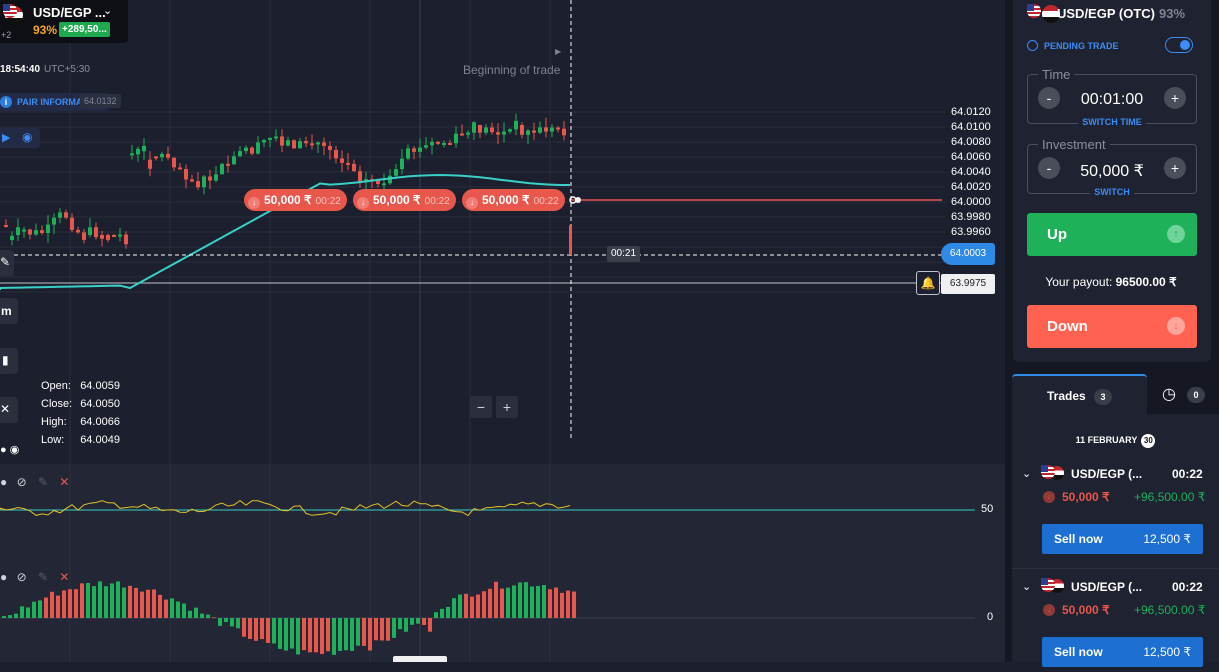 This screenshot has width=1219, height=672. What do you see at coordinates (1112, 234) in the screenshot?
I see `up-button: Up ↑` at bounding box center [1112, 234].